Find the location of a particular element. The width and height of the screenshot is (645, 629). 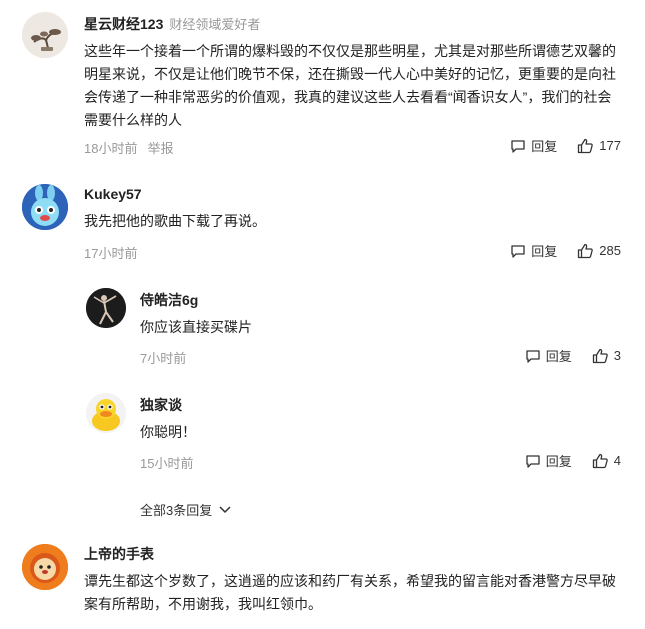

username: 上帝的手表 is located at coordinates (119, 554).